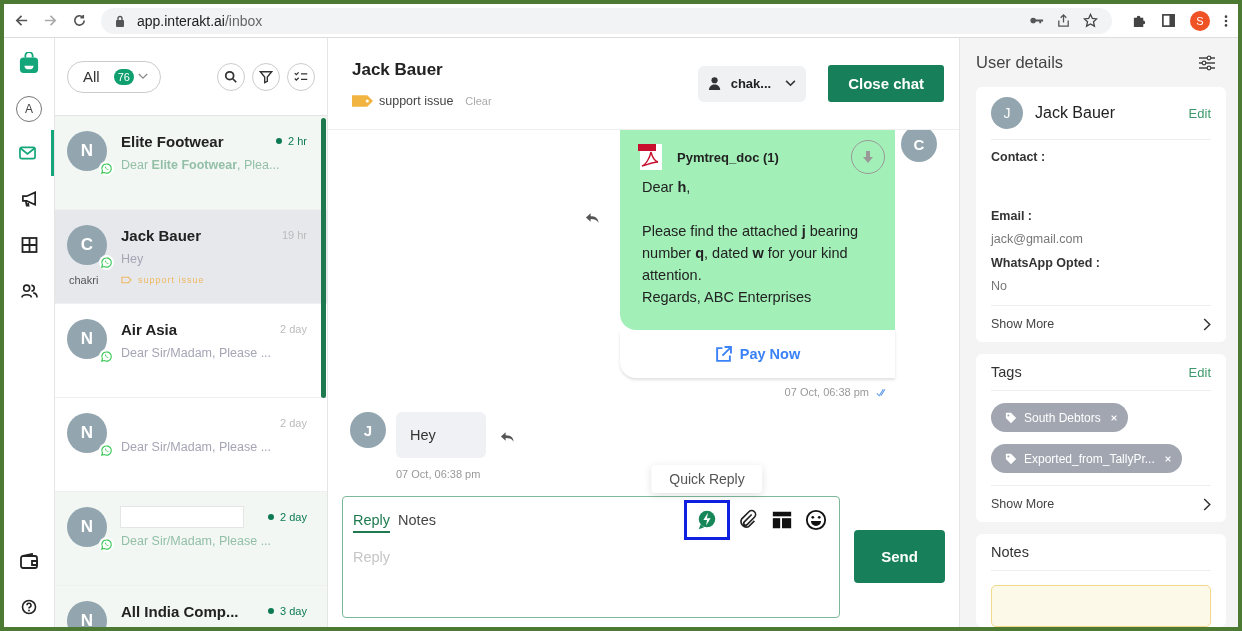 This screenshot has width=1242, height=631. I want to click on count-badge: 76, so click(123, 76).